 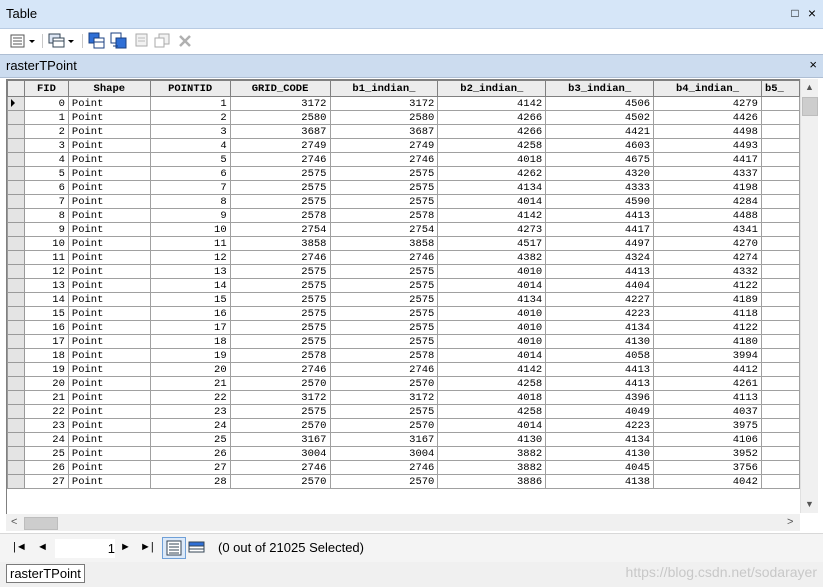 I want to click on table-cell: 4493, so click(x=707, y=145).